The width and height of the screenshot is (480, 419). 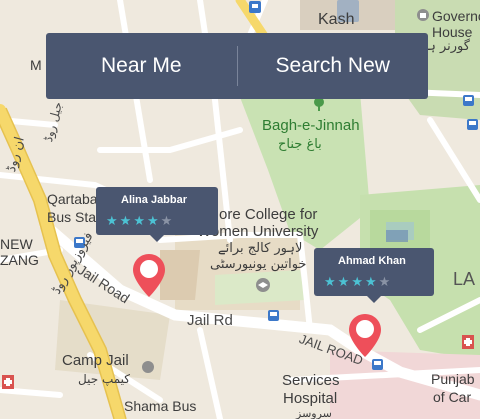 What do you see at coordinates (423, 15) in the screenshot?
I see `museum-icon` at bounding box center [423, 15].